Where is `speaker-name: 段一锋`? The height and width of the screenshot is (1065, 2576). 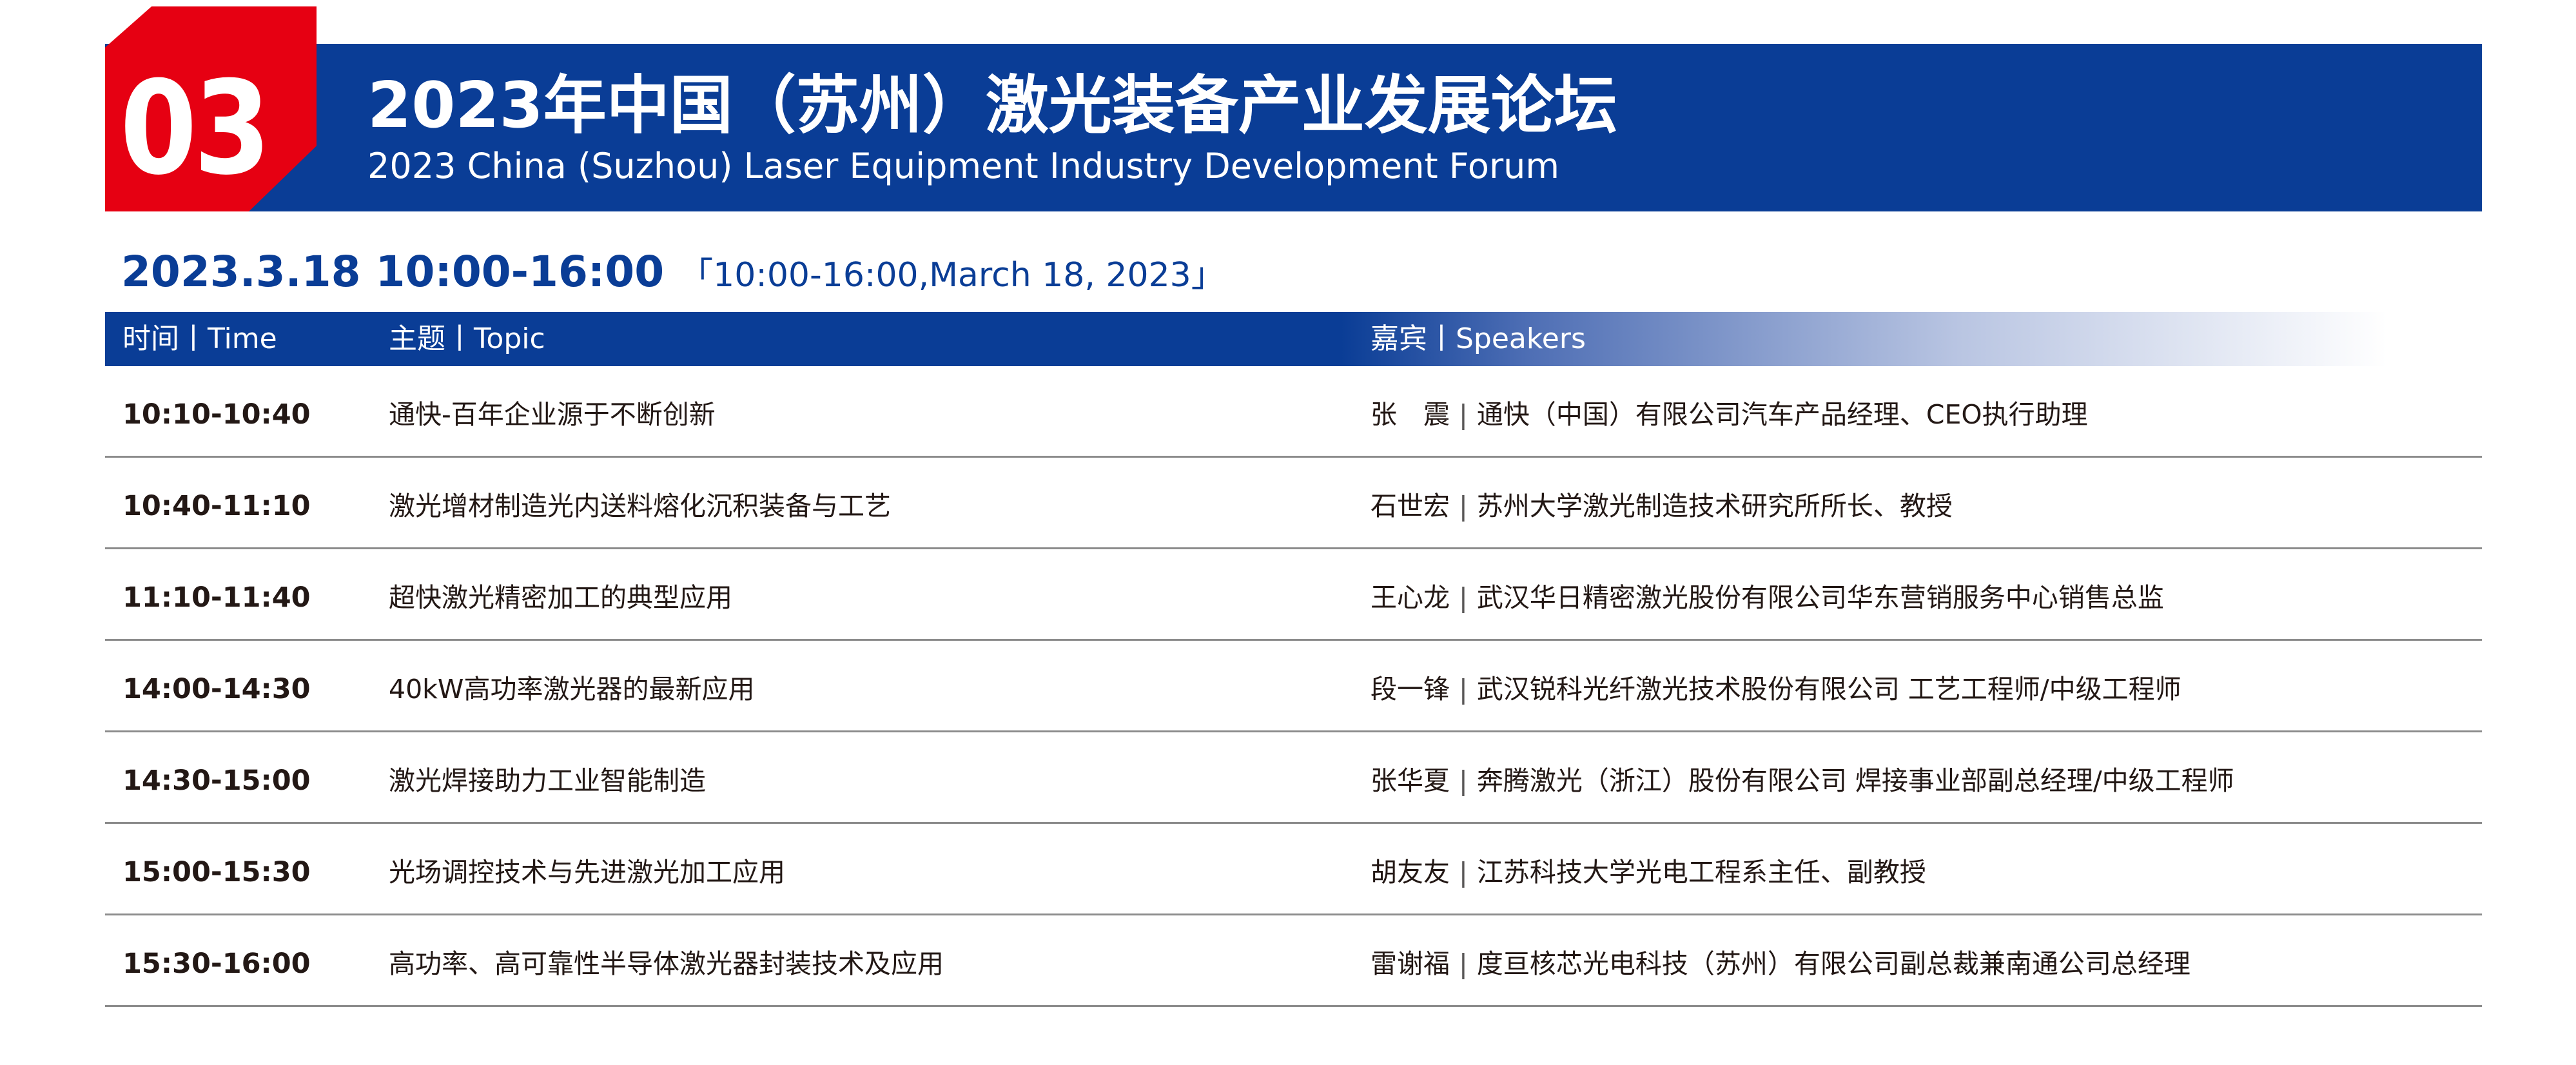
speaker-name: 段一锋 is located at coordinates (1410, 689).